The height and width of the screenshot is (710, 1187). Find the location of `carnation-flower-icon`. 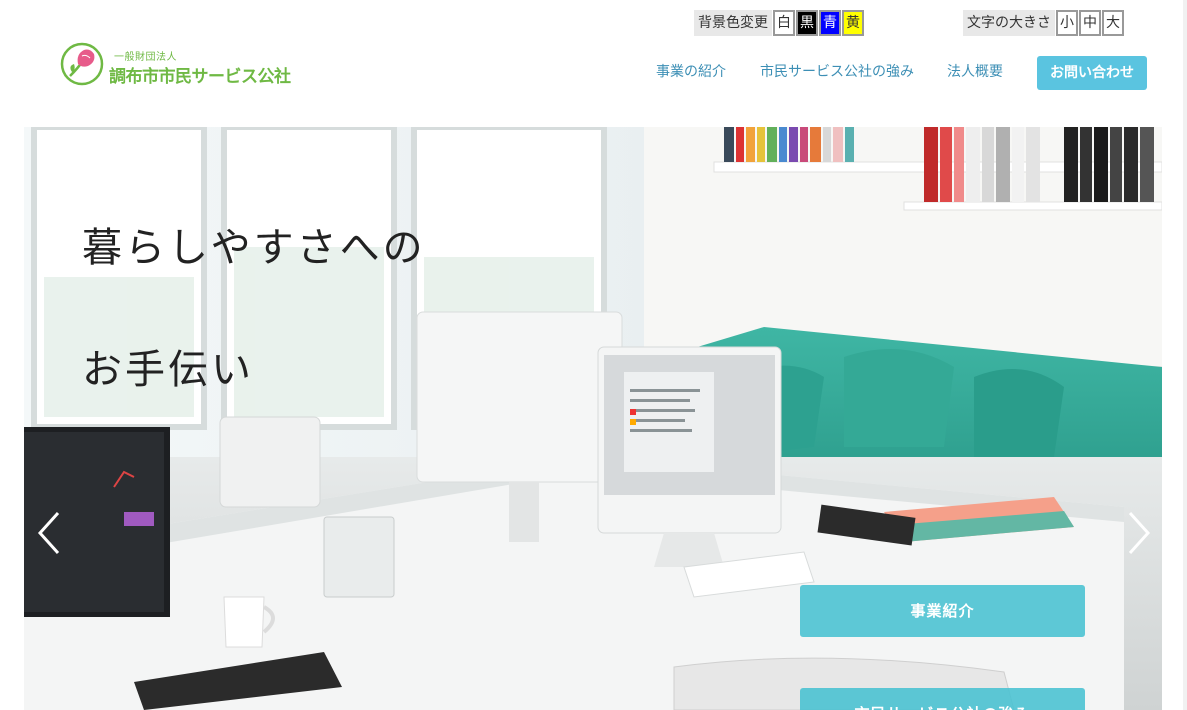

carnation-flower-icon is located at coordinates (82, 64).